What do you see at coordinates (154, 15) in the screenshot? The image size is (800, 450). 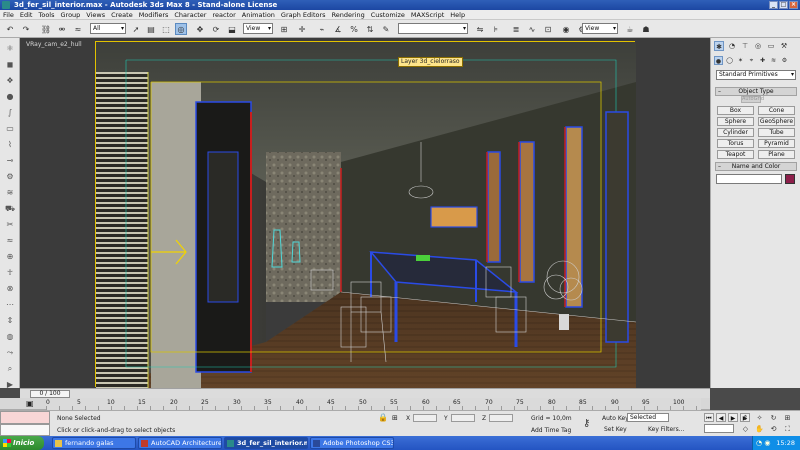 I see `menu-modifiers: Modifiers` at bounding box center [154, 15].